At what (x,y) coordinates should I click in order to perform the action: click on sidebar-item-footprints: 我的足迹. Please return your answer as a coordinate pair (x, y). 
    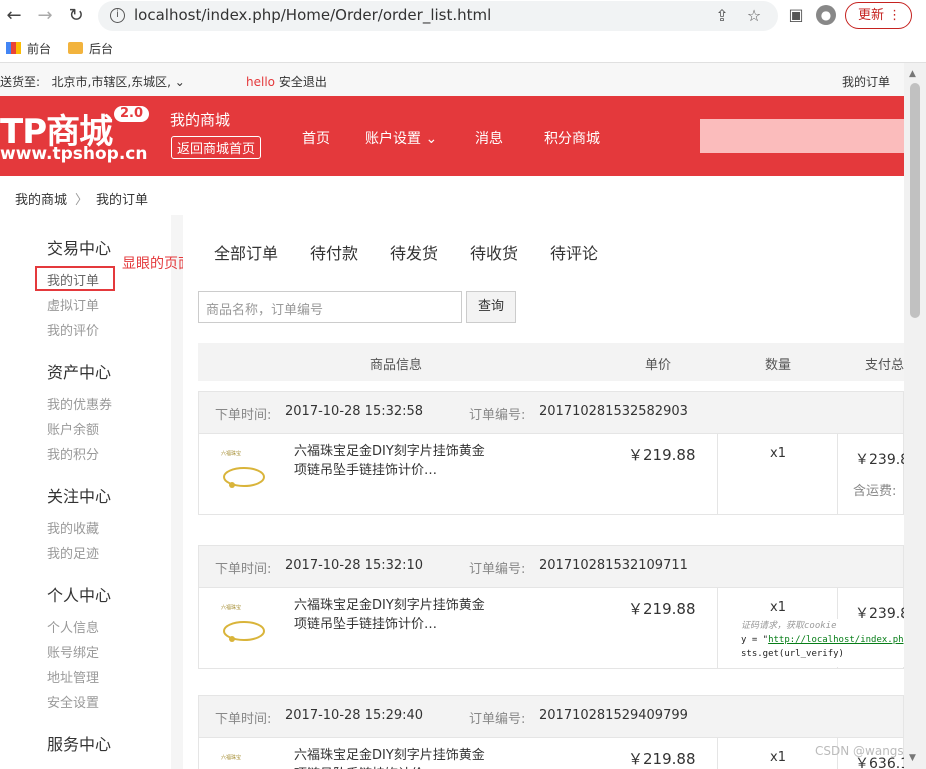
    Looking at the image, I should click on (73, 552).